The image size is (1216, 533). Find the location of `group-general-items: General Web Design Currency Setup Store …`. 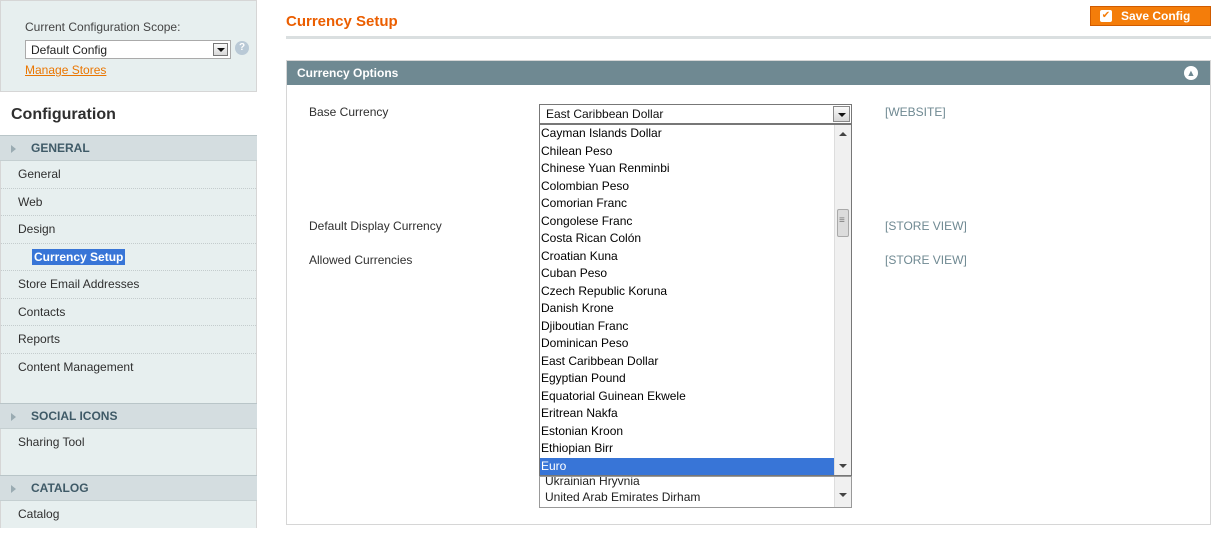

group-general-items: General Web Design Currency Setup Store … is located at coordinates (128, 282).